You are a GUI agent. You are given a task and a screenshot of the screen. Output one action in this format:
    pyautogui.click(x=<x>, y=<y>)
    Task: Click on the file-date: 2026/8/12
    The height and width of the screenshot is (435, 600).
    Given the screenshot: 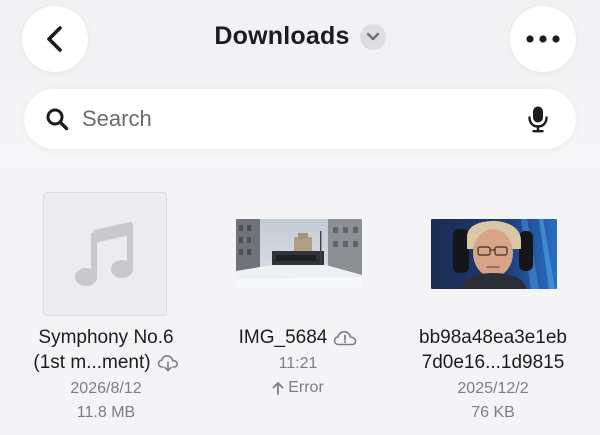 What is the action you would take?
    pyautogui.click(x=106, y=388)
    